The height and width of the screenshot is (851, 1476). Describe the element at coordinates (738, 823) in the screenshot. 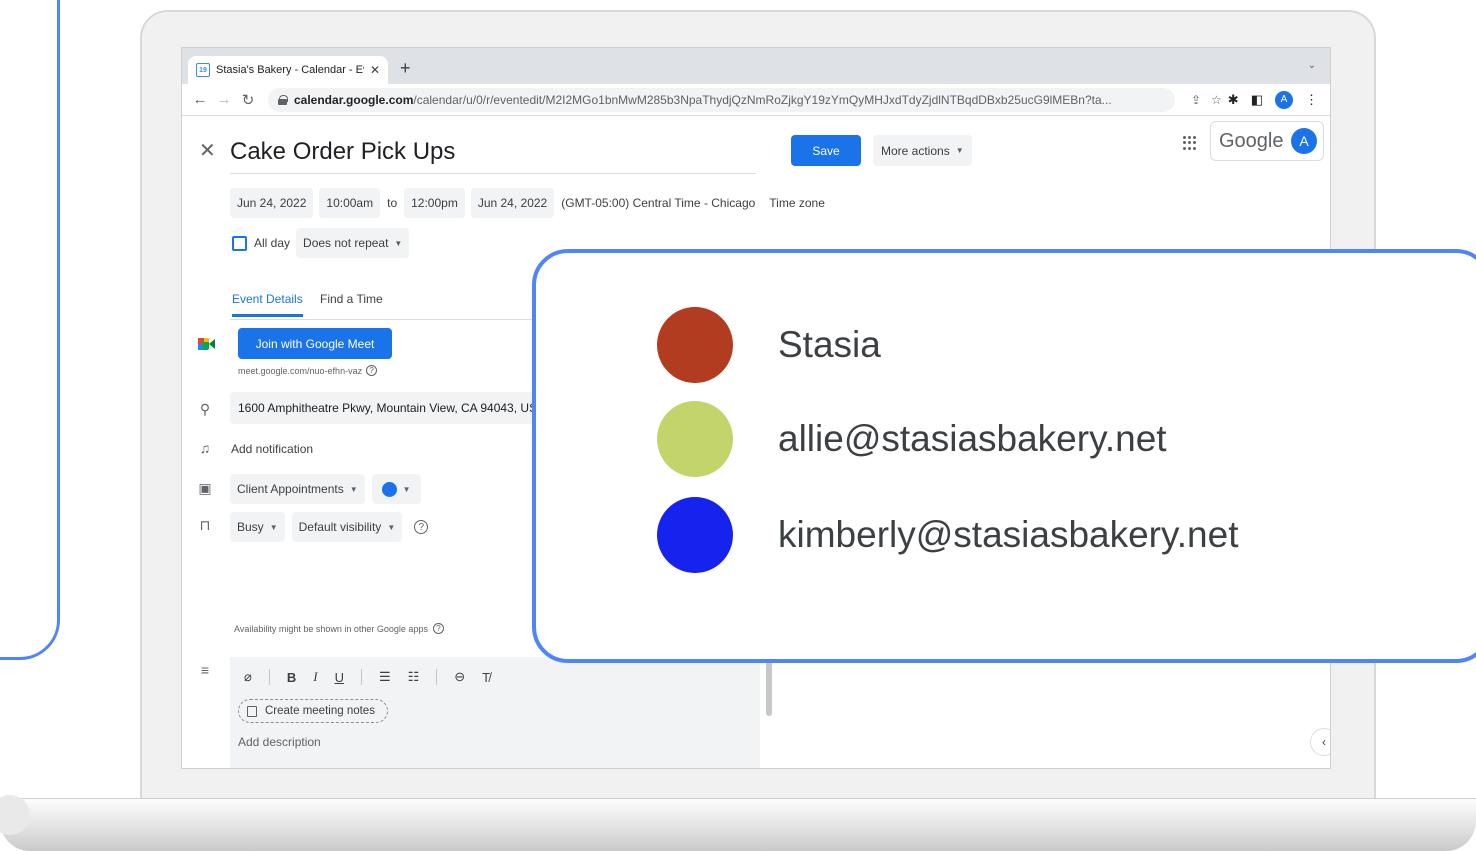

I see `laptop-base` at that location.